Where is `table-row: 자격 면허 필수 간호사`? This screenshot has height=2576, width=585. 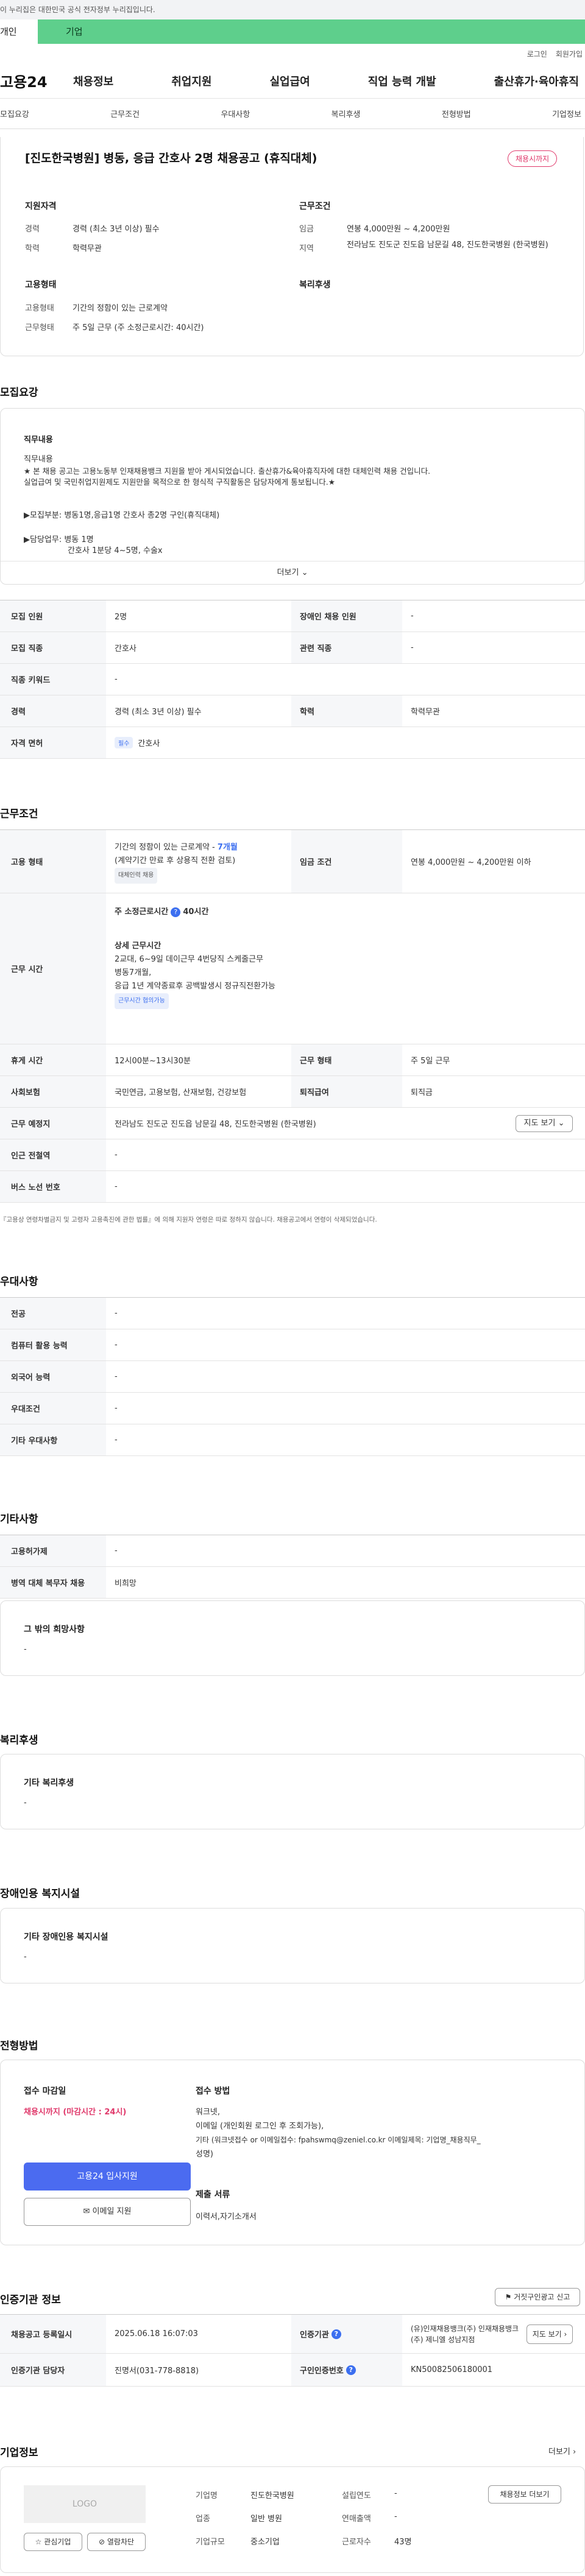 table-row: 자격 면허 필수 간호사 is located at coordinates (292, 743).